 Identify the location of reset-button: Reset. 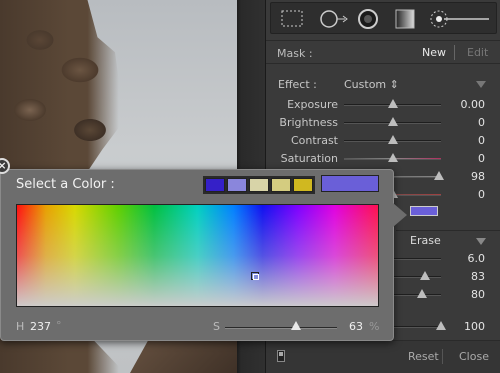
(423, 356).